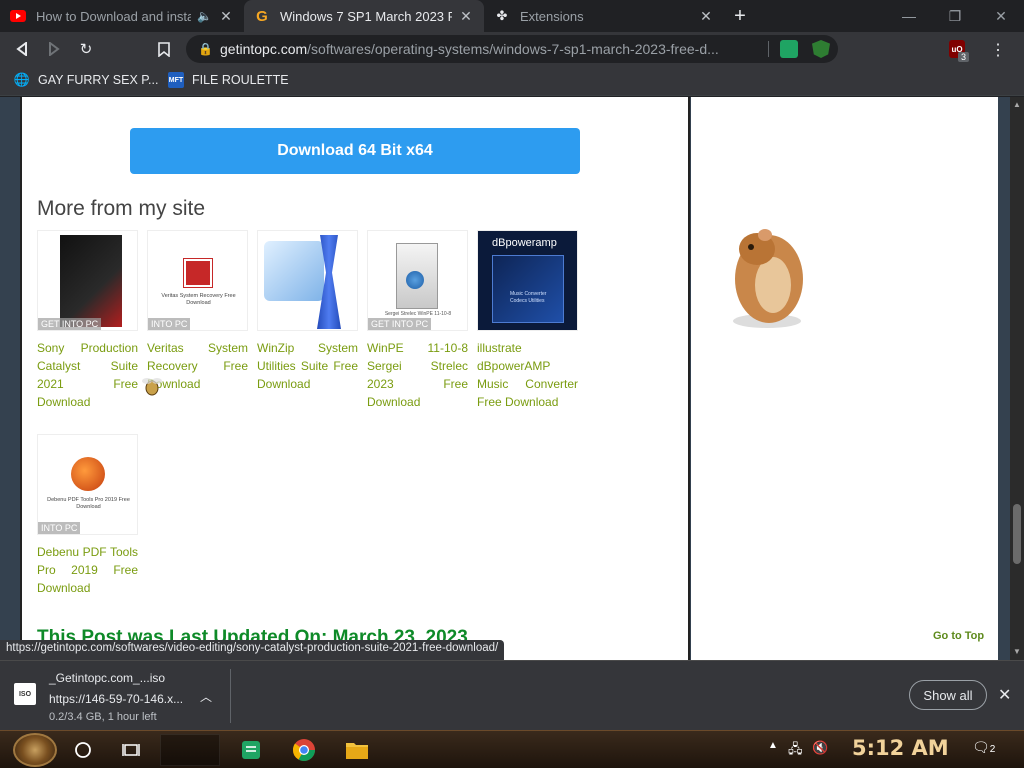  I want to click on volume-muted-icon: 🔇, so click(820, 748).